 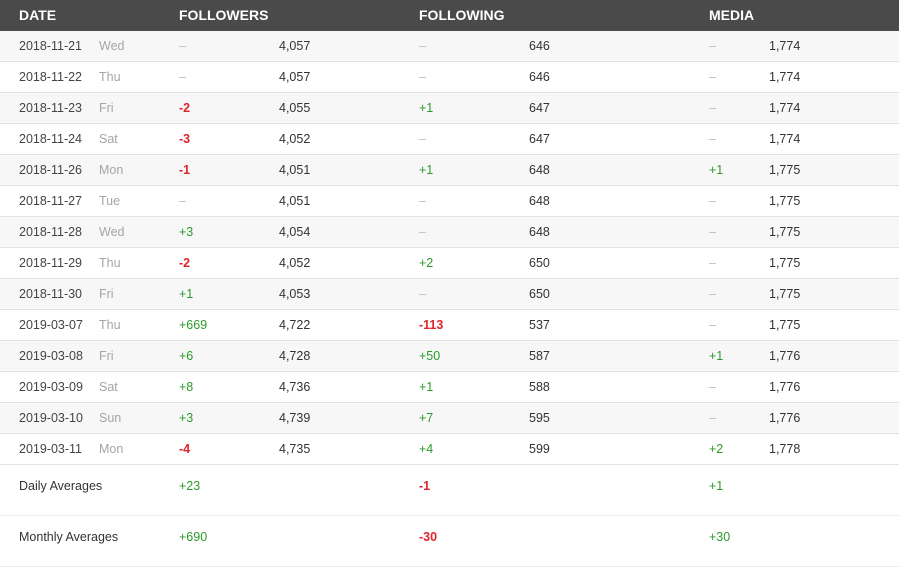 I want to click on followers-total: 4,722, so click(x=295, y=325).